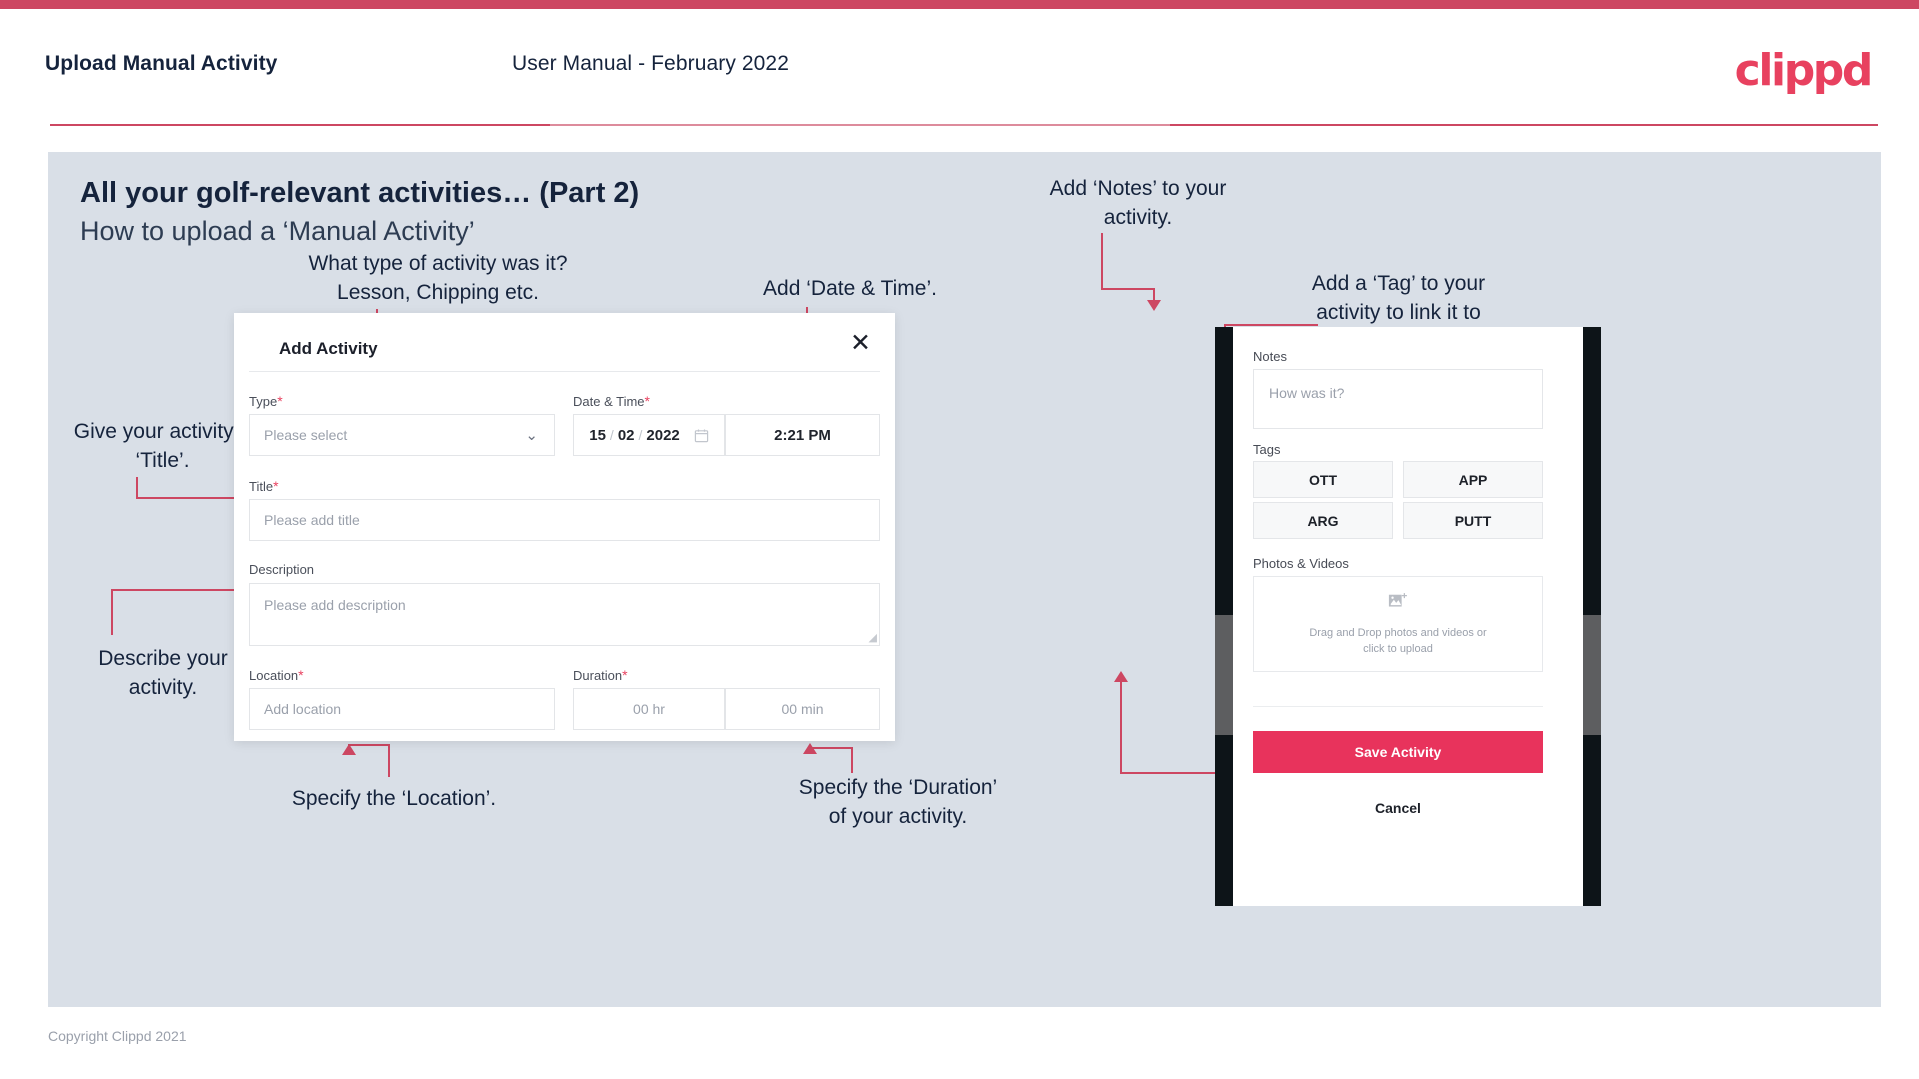 This screenshot has height=1079, width=1919. Describe the element at coordinates (701, 435) in the screenshot. I see `calendar-icon` at that location.